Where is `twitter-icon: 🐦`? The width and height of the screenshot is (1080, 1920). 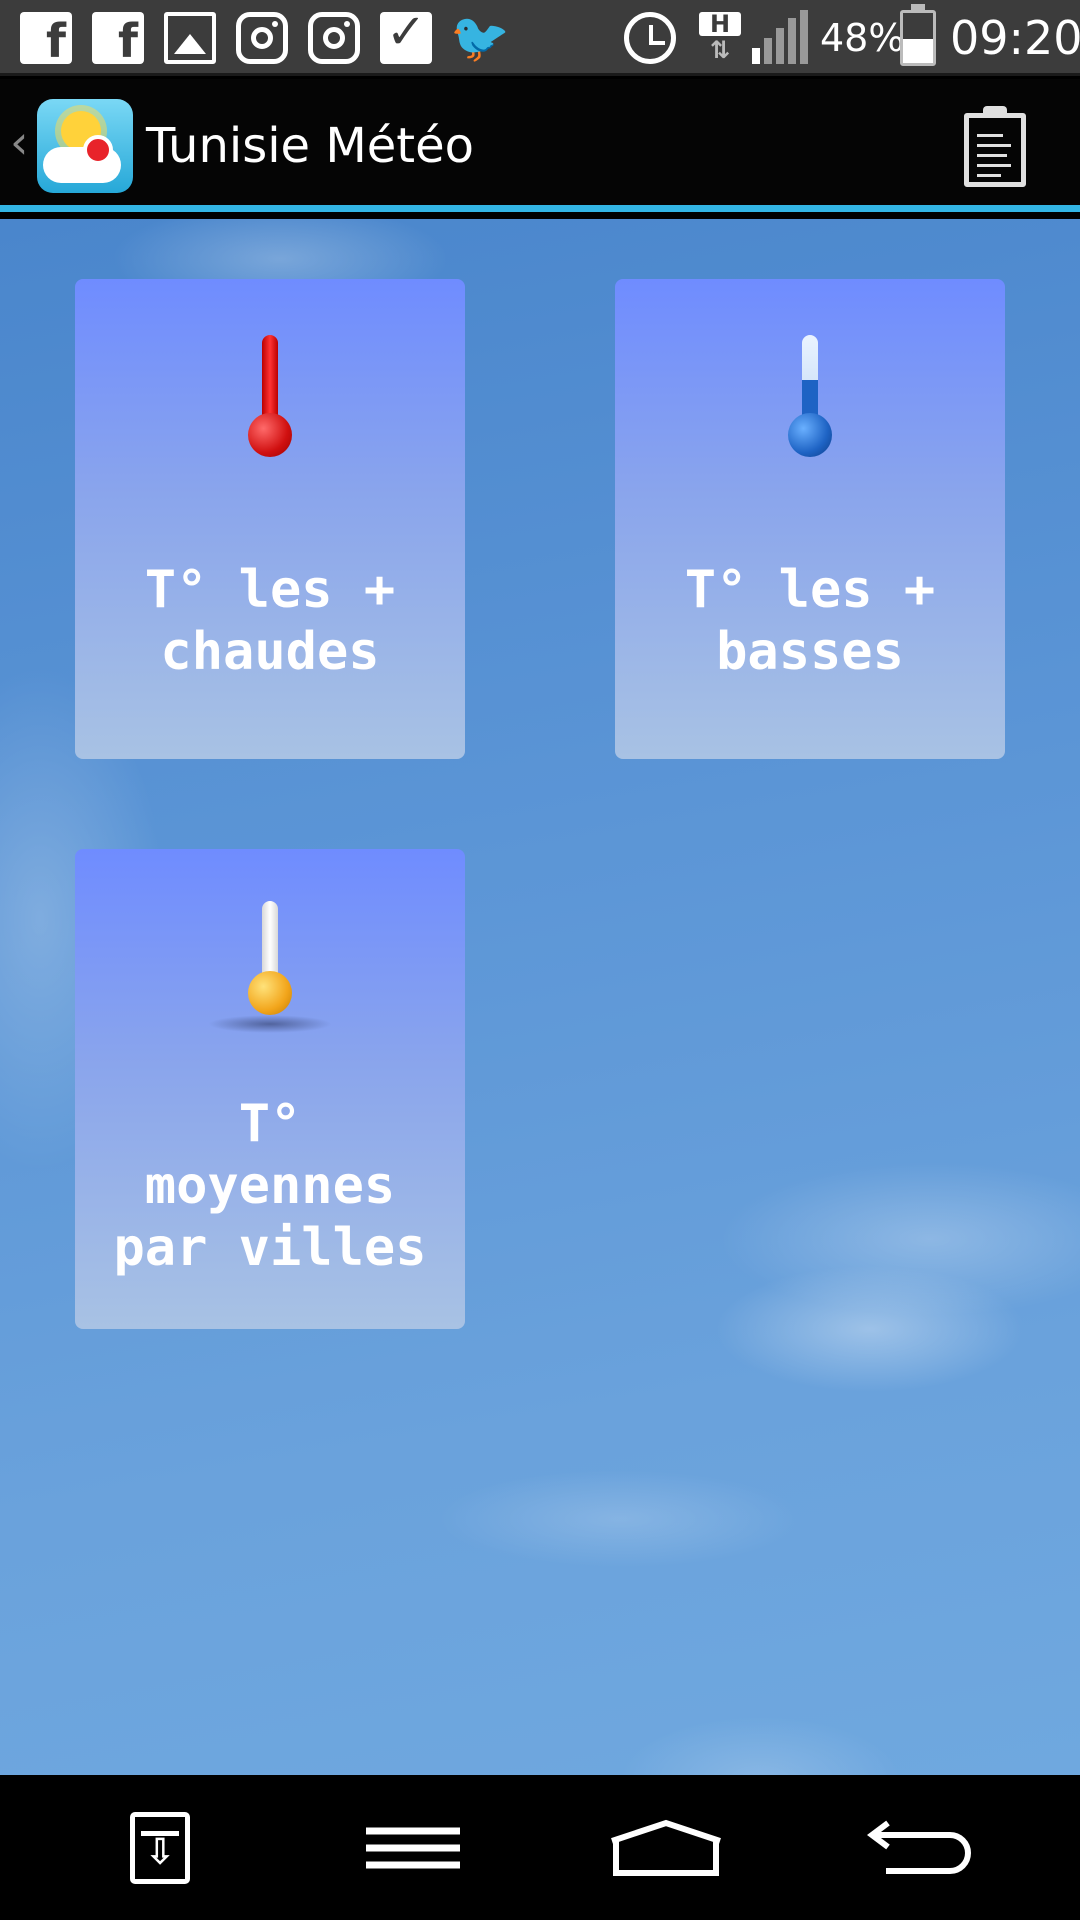
twitter-icon: 🐦 is located at coordinates (480, 38).